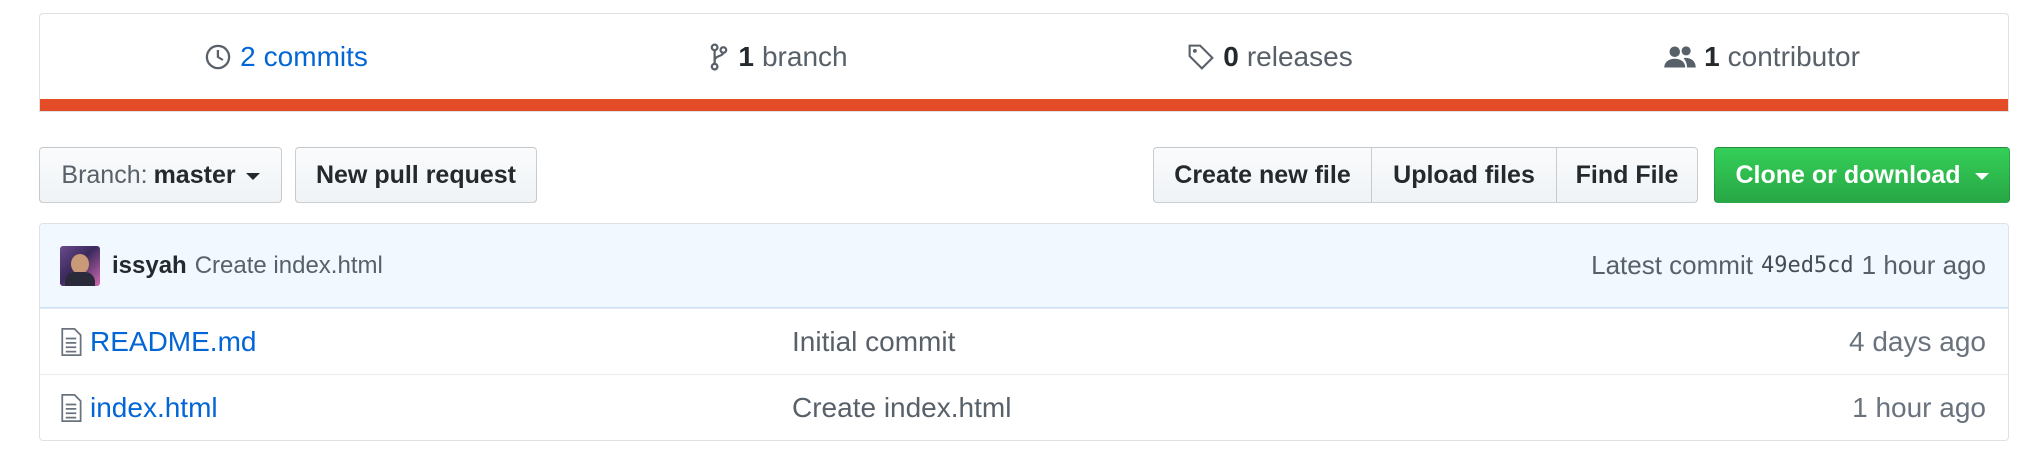 The image size is (2024, 456). What do you see at coordinates (901, 408) in the screenshot?
I see `file-commit-message-link: Create index.html` at bounding box center [901, 408].